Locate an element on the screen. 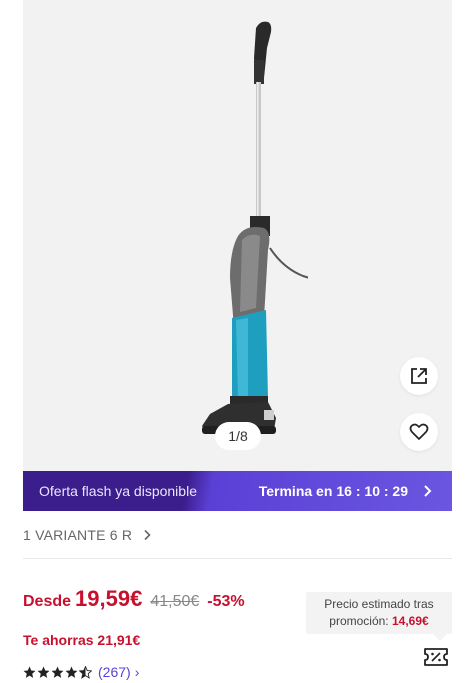 The height and width of the screenshot is (683, 475). countdown-timer: 16 : 10 : 29 is located at coordinates (372, 491).